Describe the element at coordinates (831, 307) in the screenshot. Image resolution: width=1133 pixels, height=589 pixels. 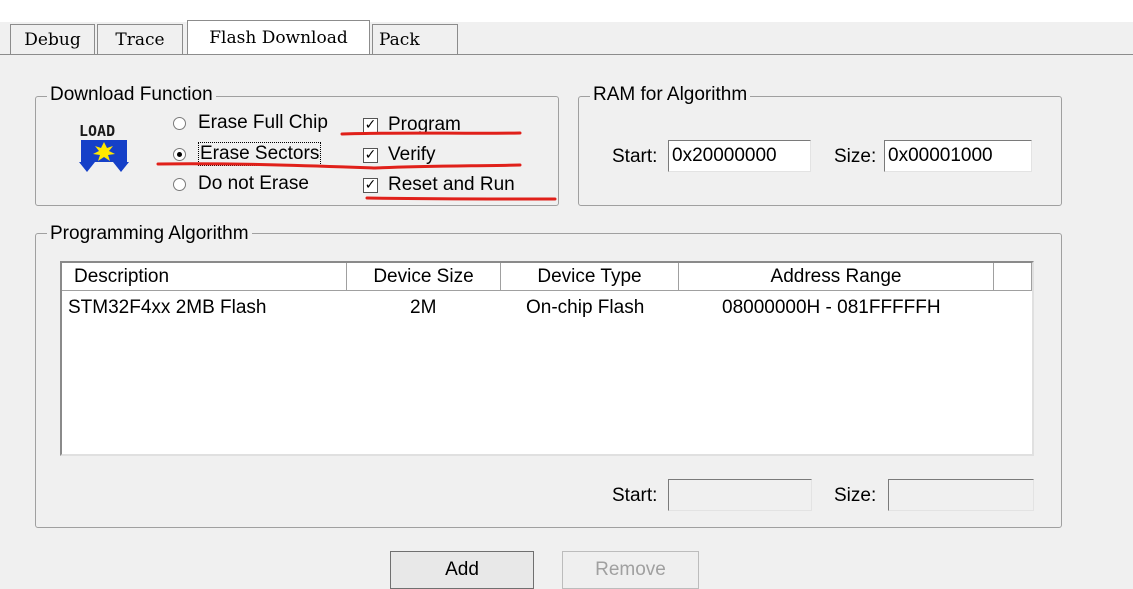
I see `cell-address-range: 08000000H - 081FFFFFH` at that location.